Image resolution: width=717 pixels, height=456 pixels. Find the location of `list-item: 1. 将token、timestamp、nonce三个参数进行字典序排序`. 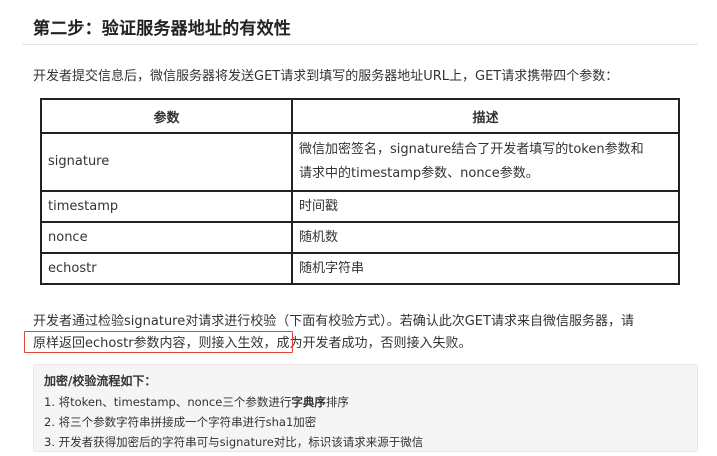

list-item: 1. 将token、timestamp、nonce三个参数进行字典序排序 is located at coordinates (233, 402).